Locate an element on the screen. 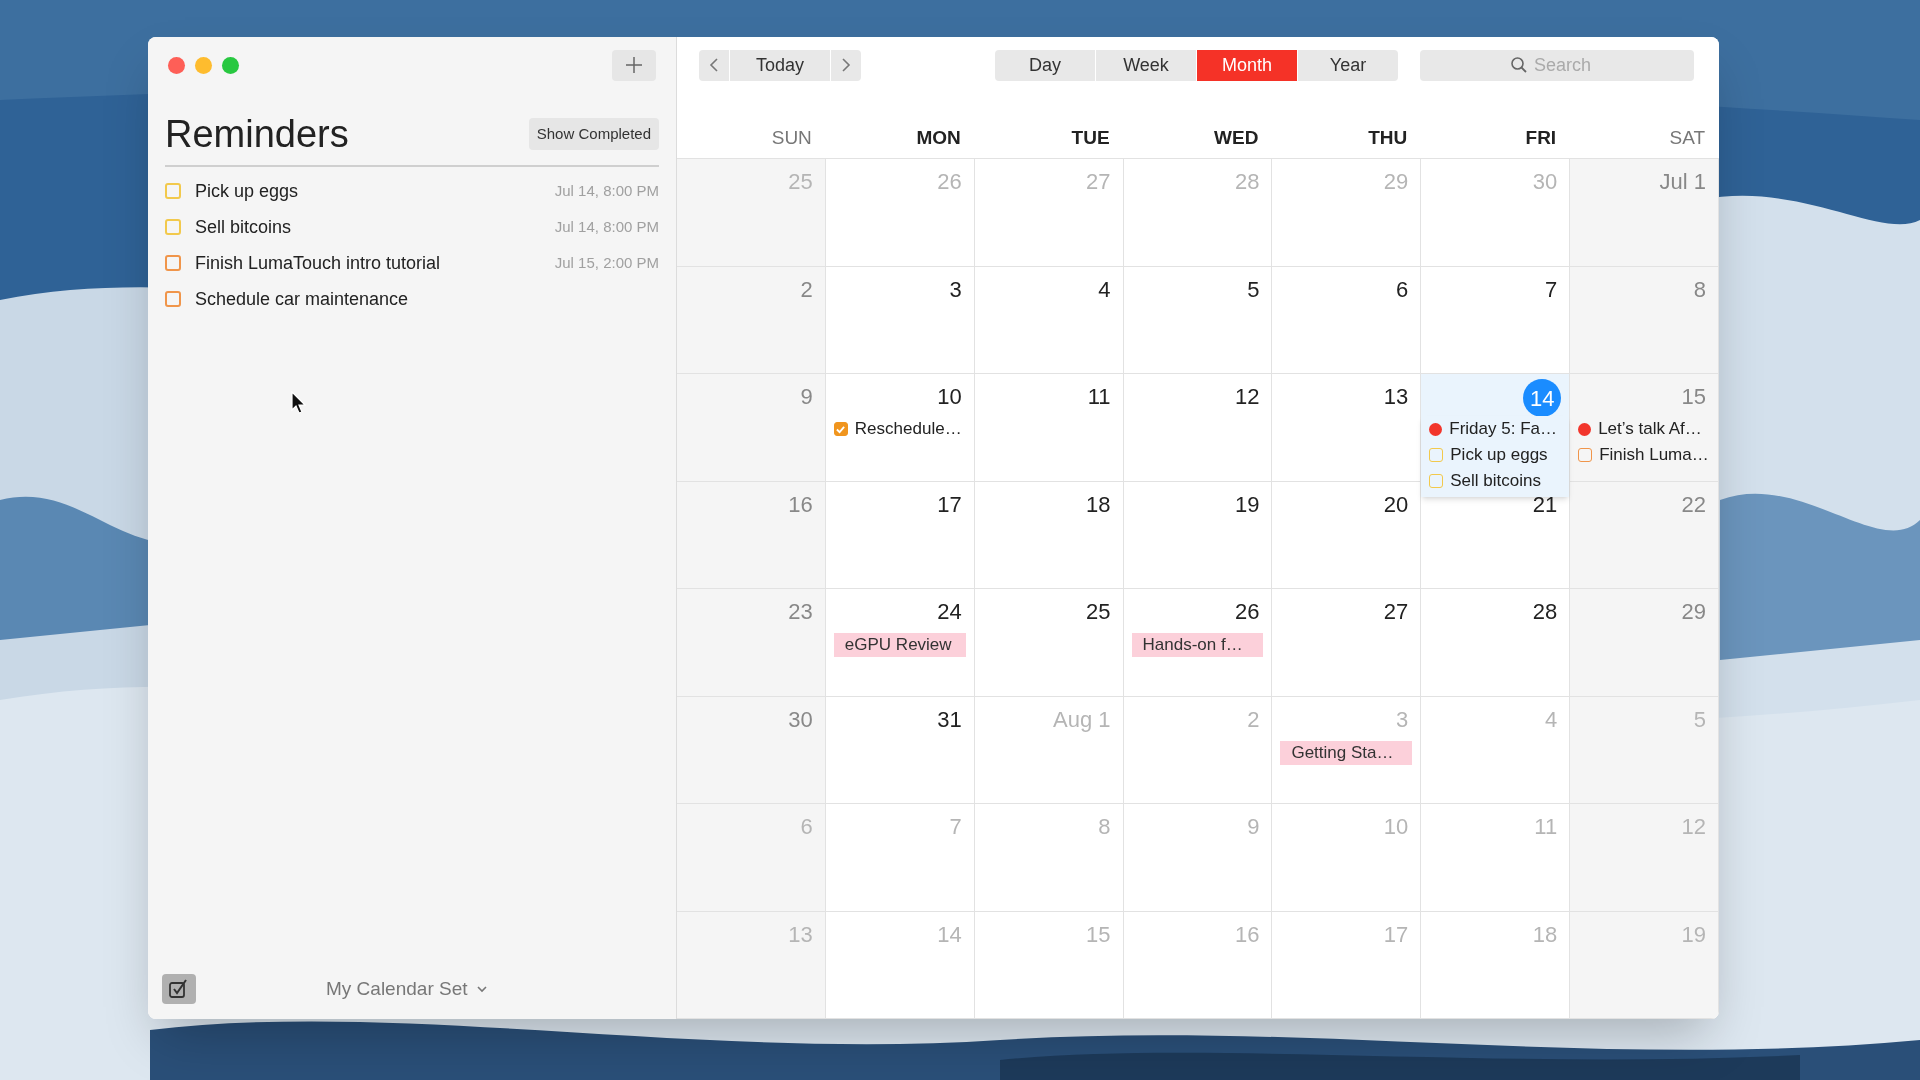 The image size is (1920, 1080). weekday-header: FRI is located at coordinates (1541, 137).